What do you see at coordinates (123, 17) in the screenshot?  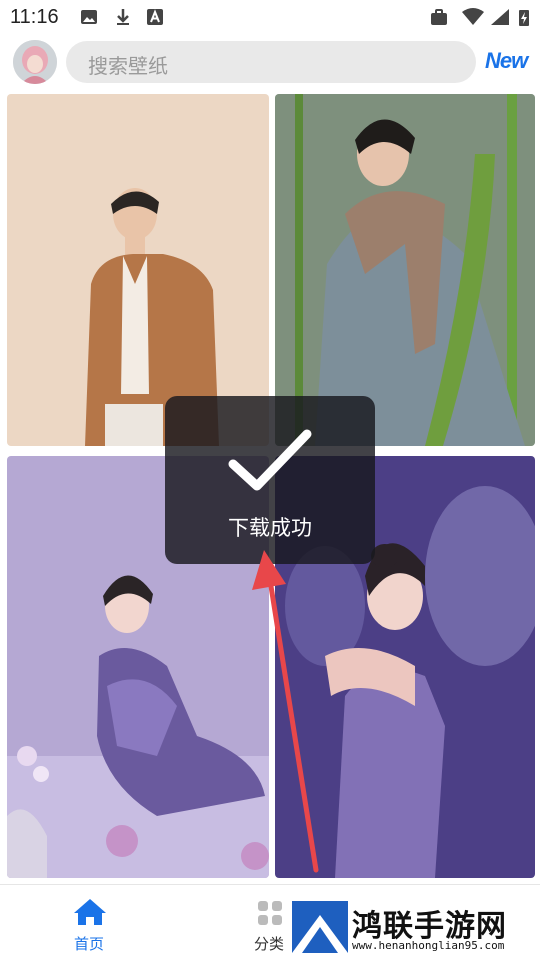 I see `download-icon` at bounding box center [123, 17].